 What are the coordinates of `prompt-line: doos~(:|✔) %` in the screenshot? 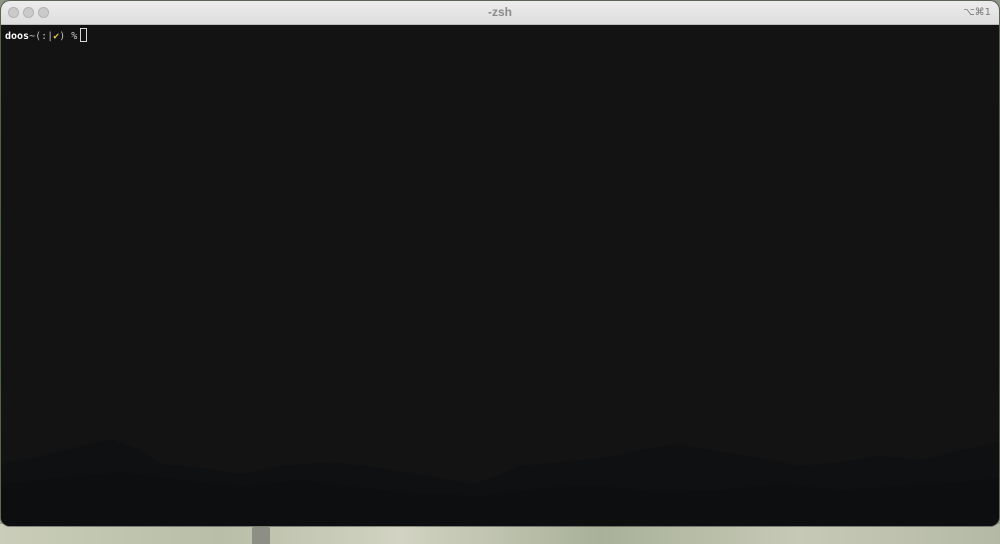 It's located at (46, 35).